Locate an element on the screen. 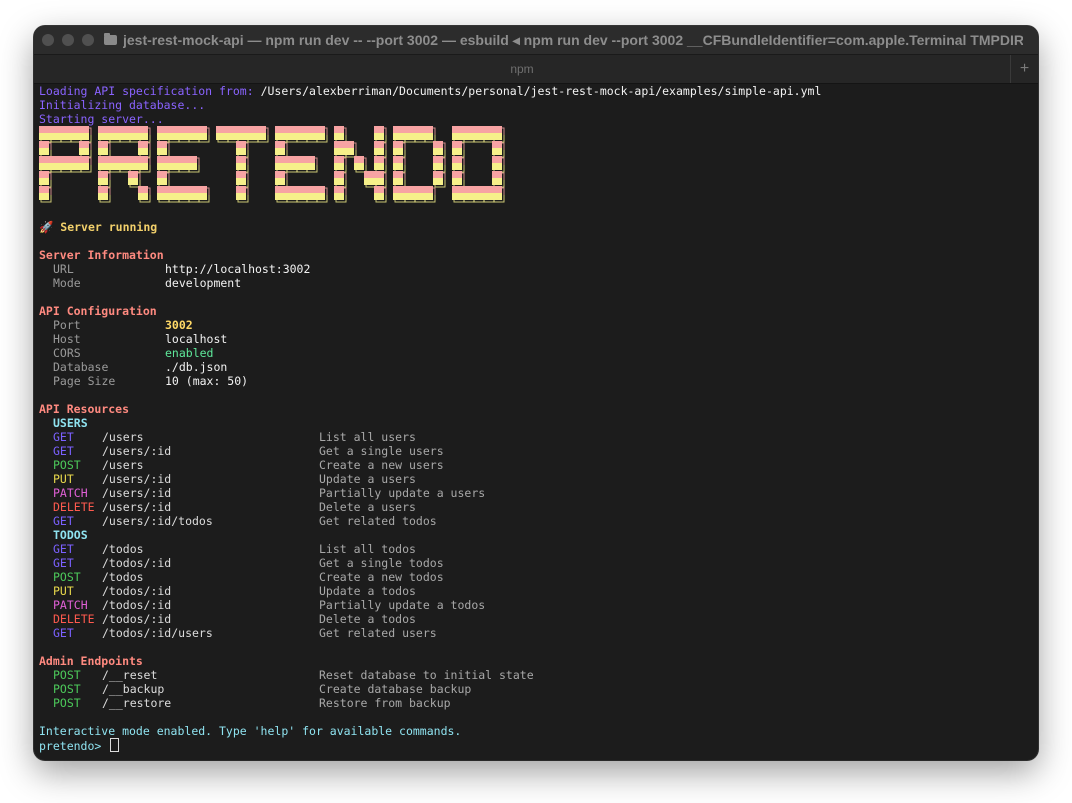 This screenshot has height=803, width=1072. route-path: /users is located at coordinates (123, 437).